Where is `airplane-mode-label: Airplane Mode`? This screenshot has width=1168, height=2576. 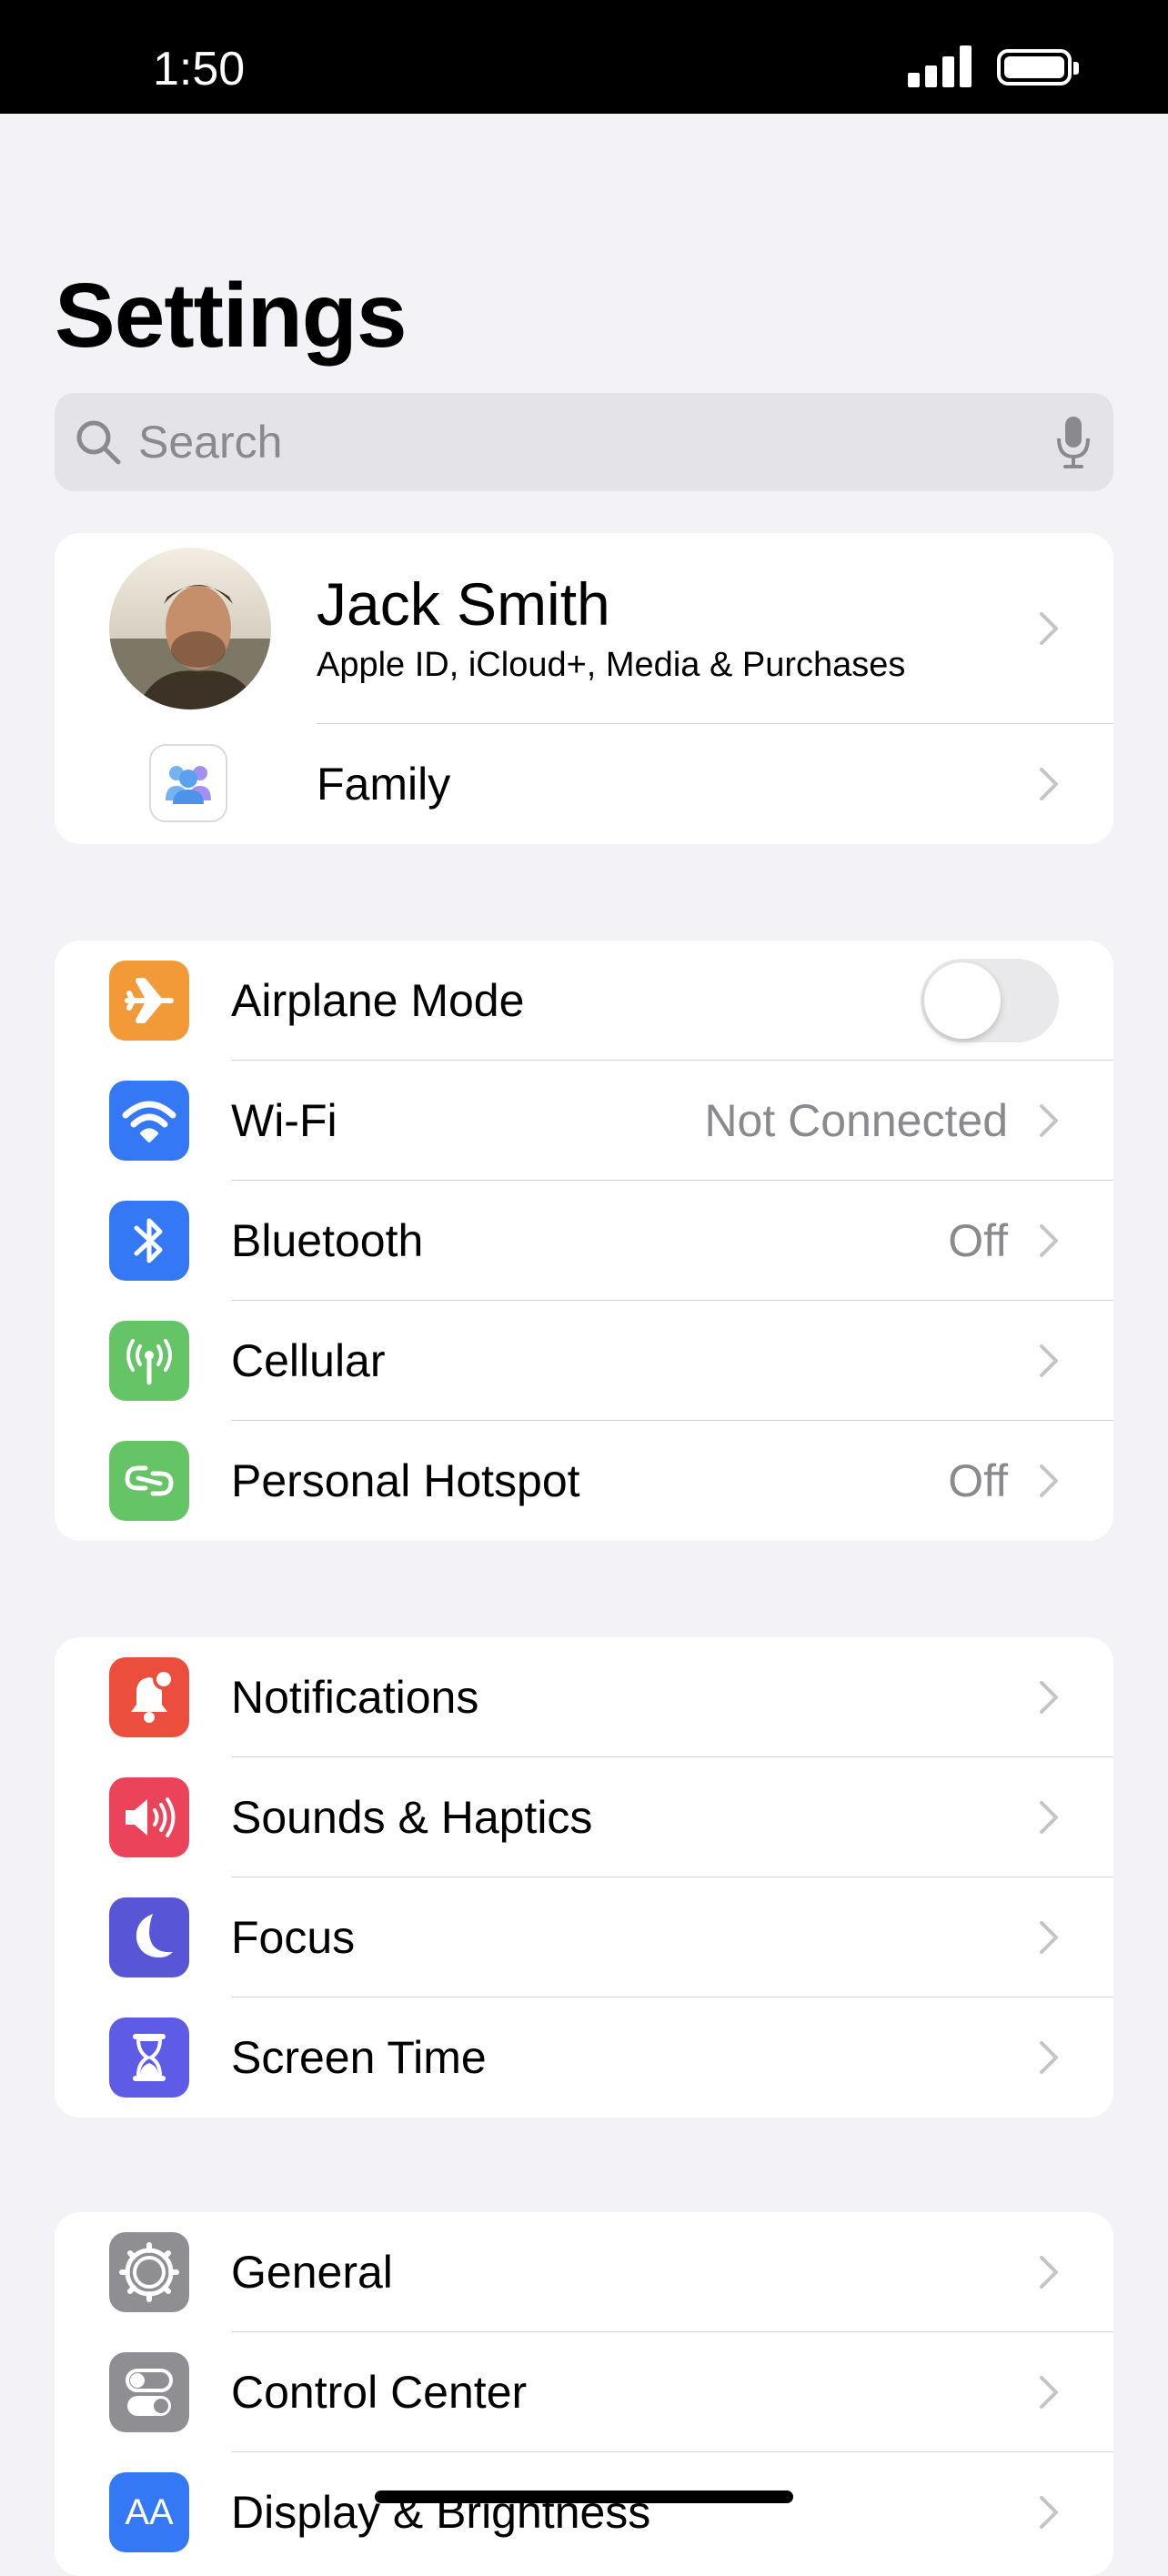 airplane-mode-label: Airplane Mode is located at coordinates (378, 1000).